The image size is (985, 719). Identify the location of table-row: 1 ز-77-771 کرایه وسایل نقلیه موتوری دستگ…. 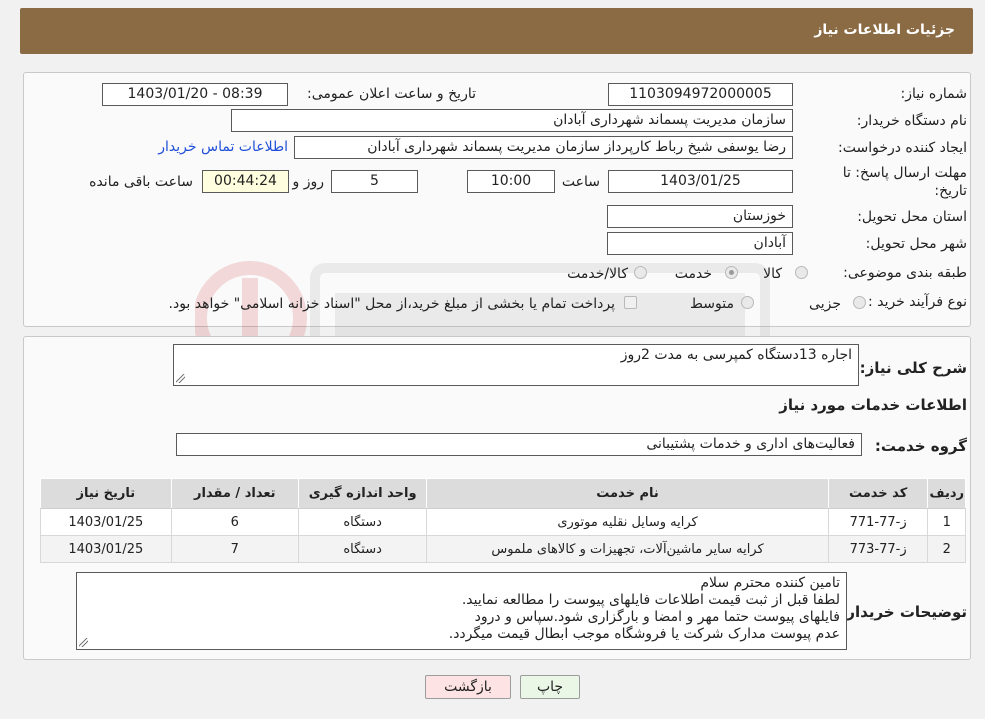
(503, 522).